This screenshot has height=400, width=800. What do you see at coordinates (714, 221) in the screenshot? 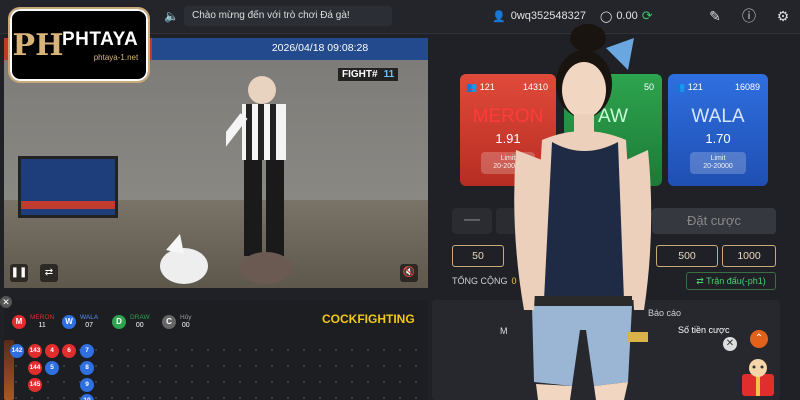
I see `place-bet-button: Đặt cược` at bounding box center [714, 221].